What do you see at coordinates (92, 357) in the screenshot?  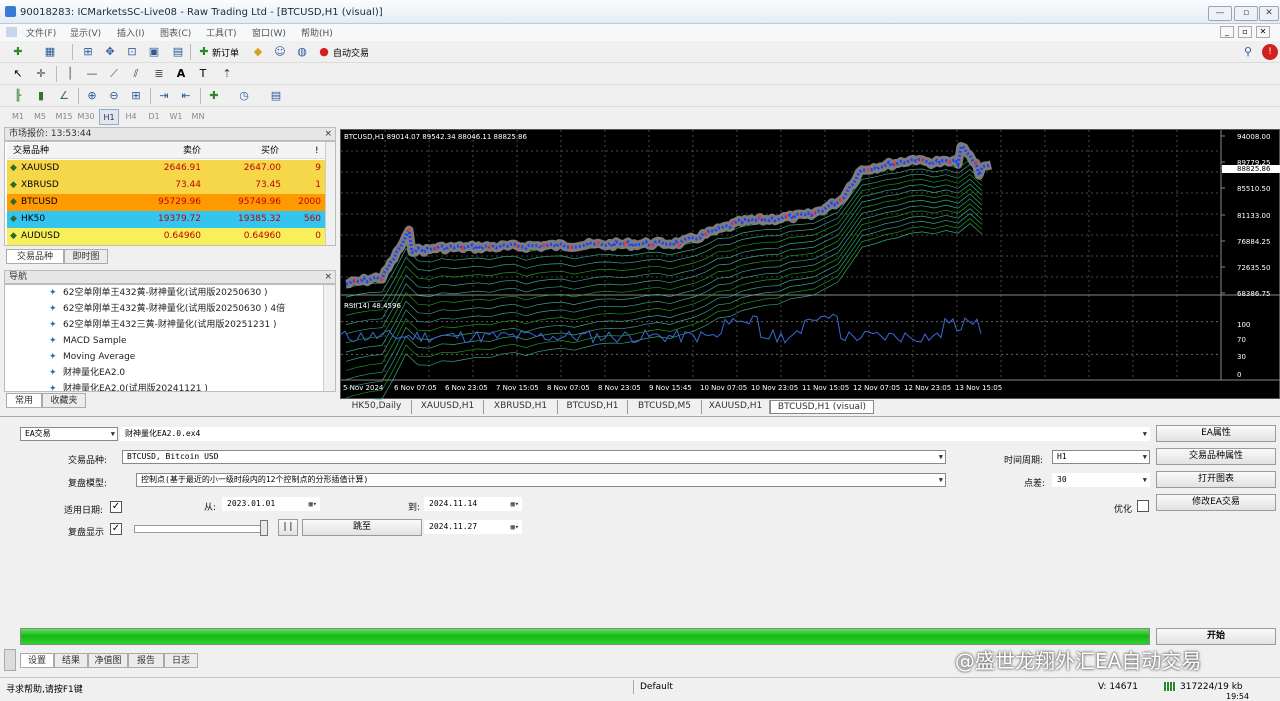 I see `navigator-ea-item: ✦ Moving Average` at bounding box center [92, 357].